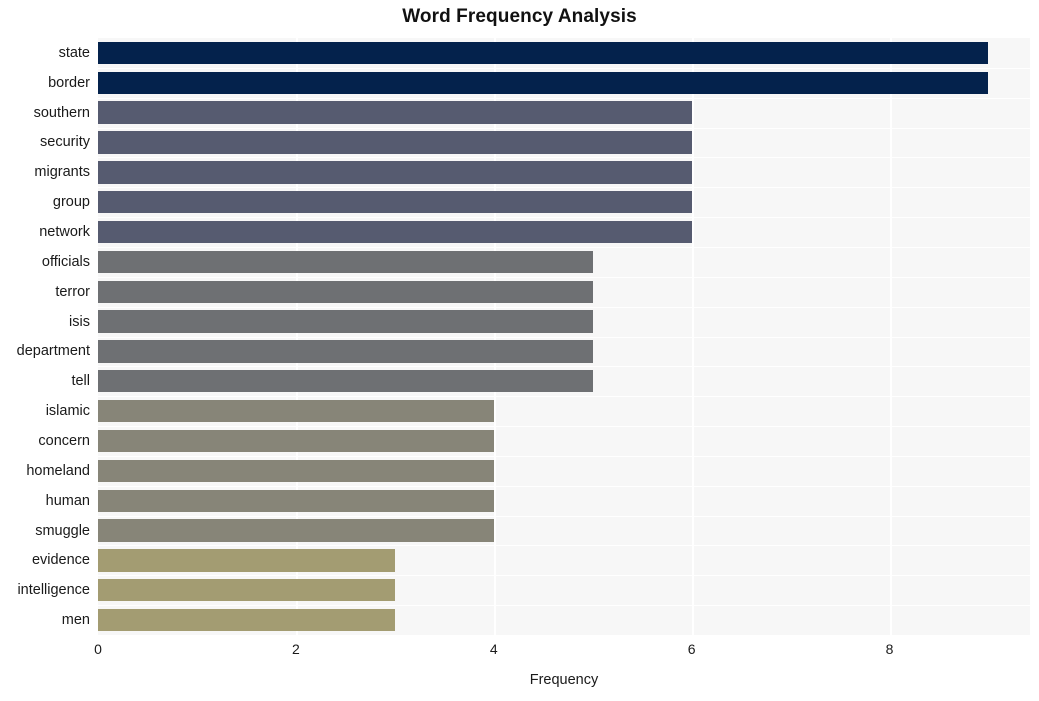  I want to click on y-label-southern: southern, so click(61, 112).